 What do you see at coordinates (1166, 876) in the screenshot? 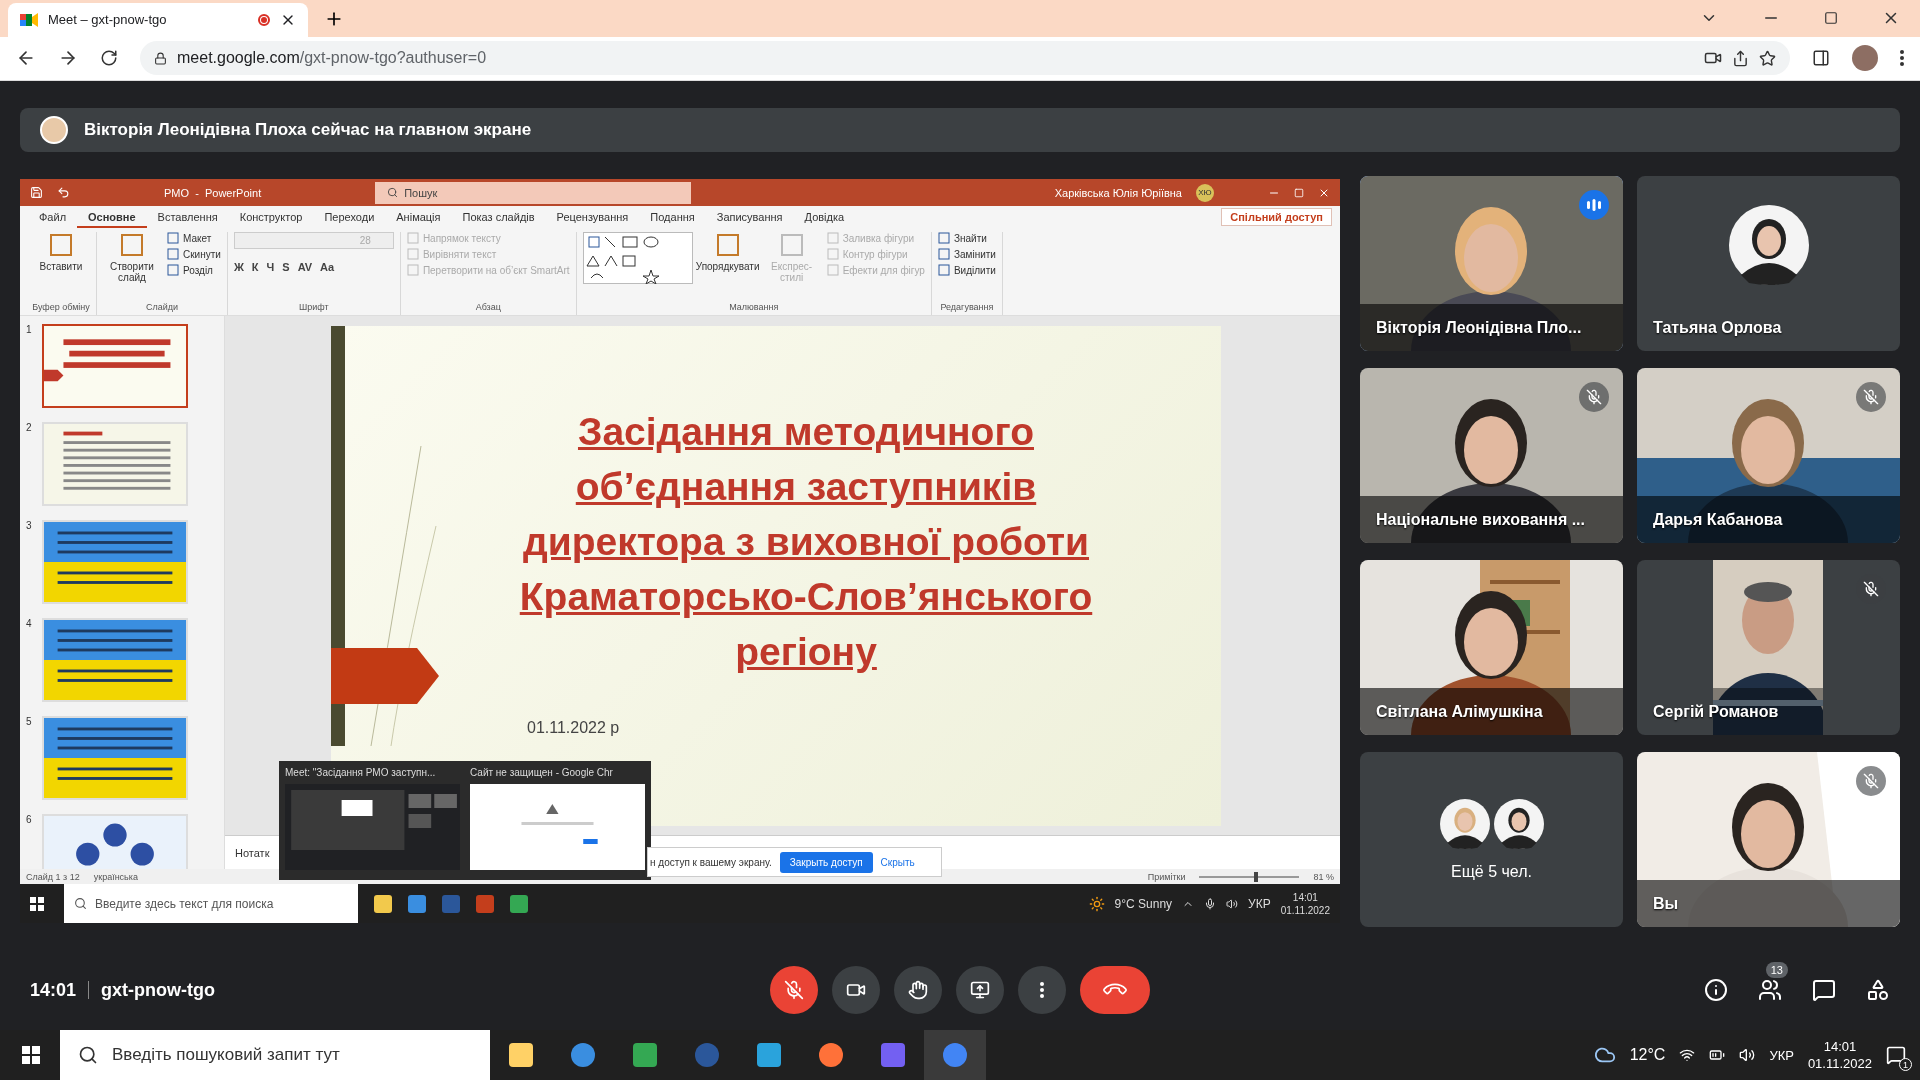
I see `notes-button: Примітки` at bounding box center [1166, 876].